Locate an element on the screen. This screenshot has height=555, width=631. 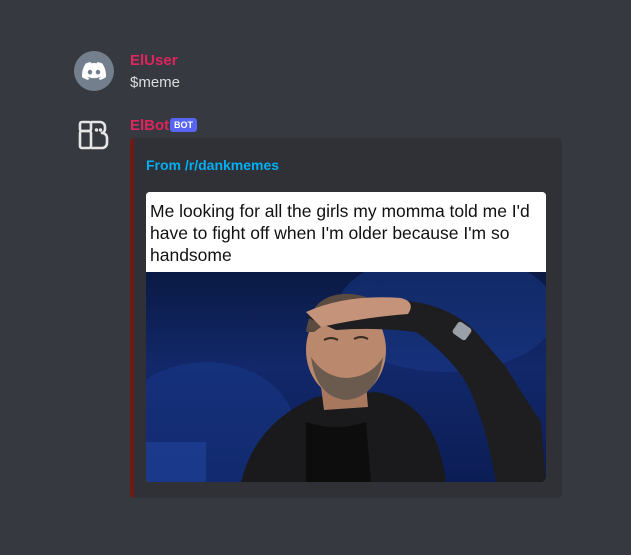
embed-title: From /r/dankmemes is located at coordinates (212, 165).